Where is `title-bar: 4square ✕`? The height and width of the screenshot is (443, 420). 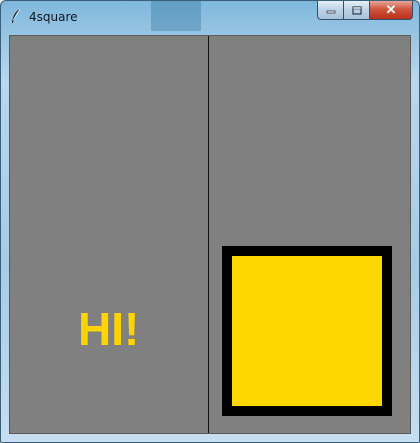
title-bar: 4square ✕ is located at coordinates (210, 16).